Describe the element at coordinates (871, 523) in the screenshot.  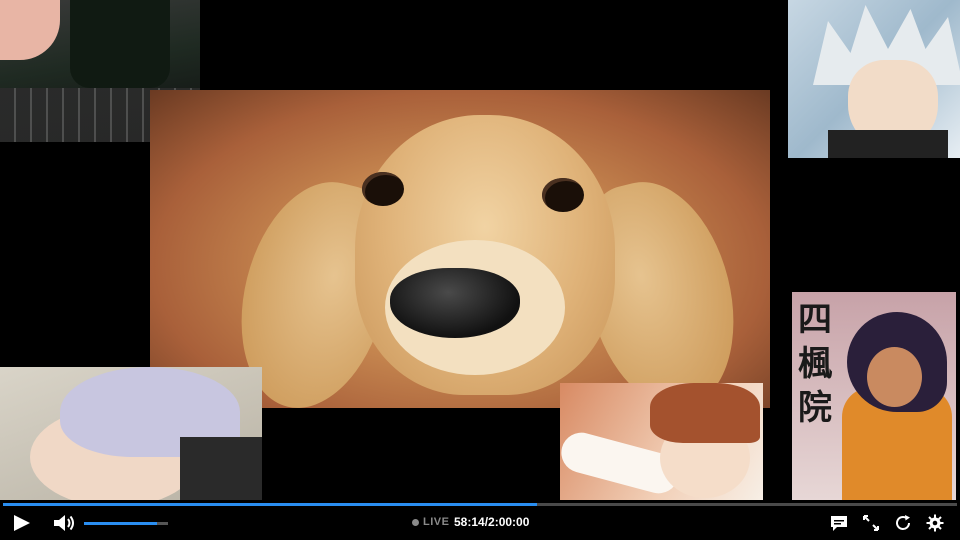
I see `fullscreen-icon` at that location.